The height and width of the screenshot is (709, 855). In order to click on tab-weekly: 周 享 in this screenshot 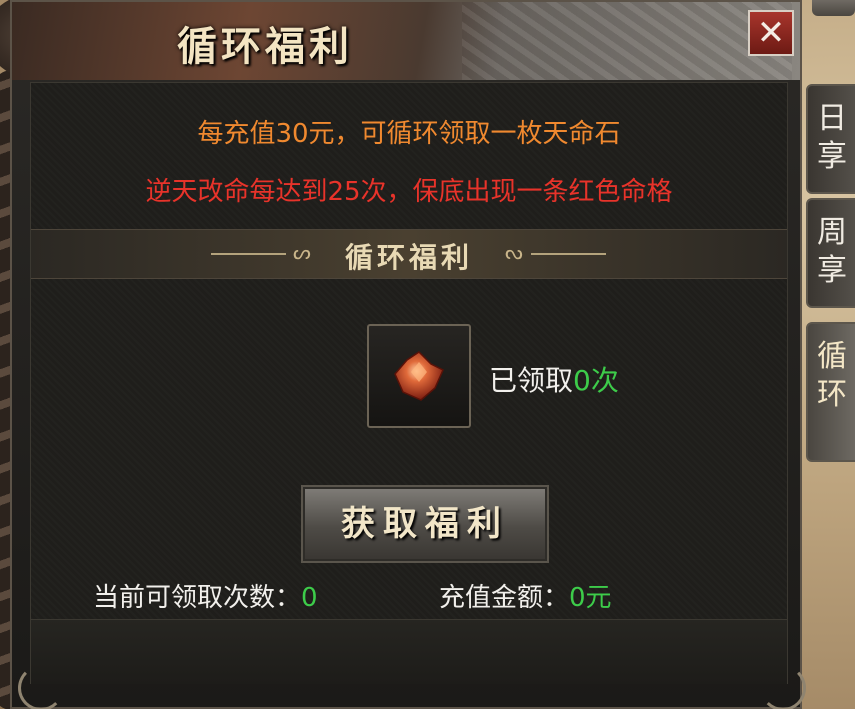, I will do `click(830, 253)`.